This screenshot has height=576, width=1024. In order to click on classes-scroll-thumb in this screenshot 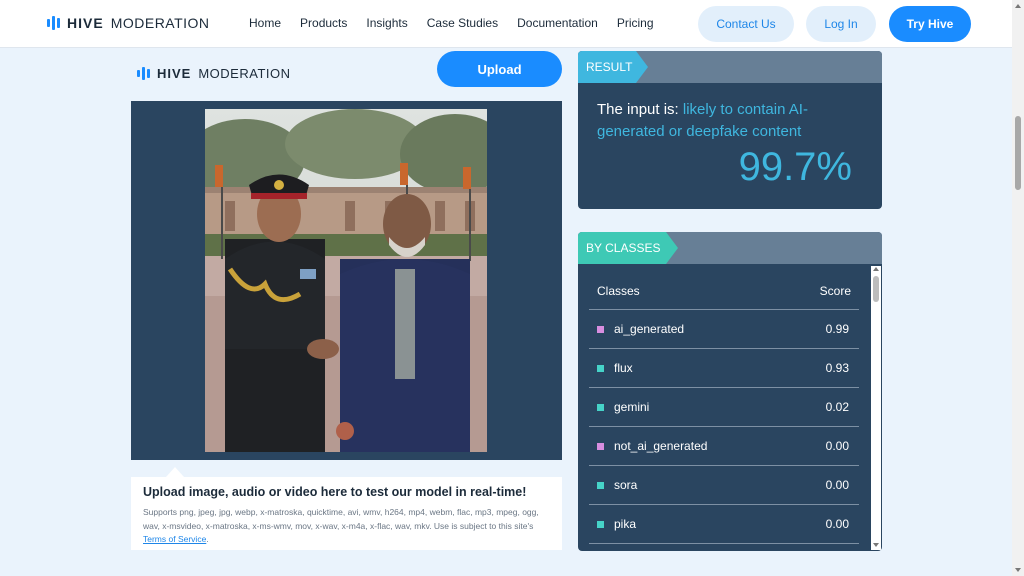, I will do `click(876, 289)`.